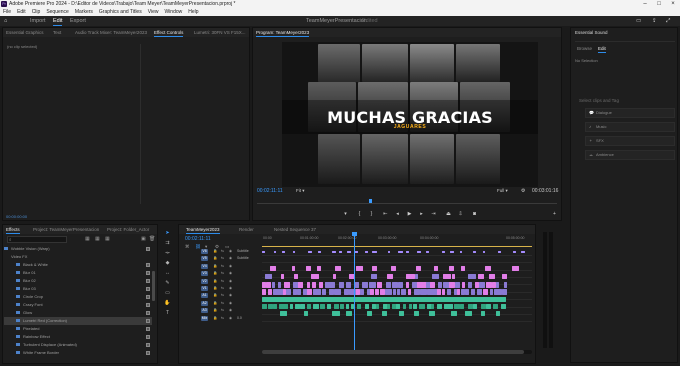 This screenshot has height=366, width=680. What do you see at coordinates (359, 214) in the screenshot?
I see `mark-in-icon: {` at bounding box center [359, 214].